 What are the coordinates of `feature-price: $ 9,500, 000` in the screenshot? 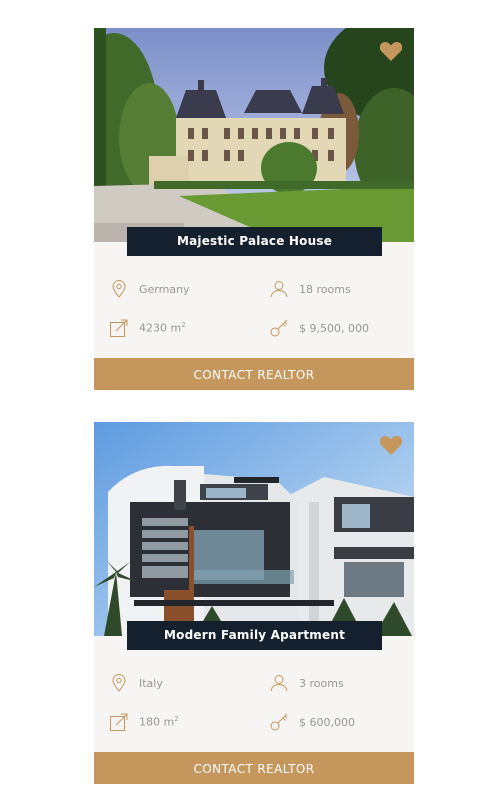 It's located at (319, 328).